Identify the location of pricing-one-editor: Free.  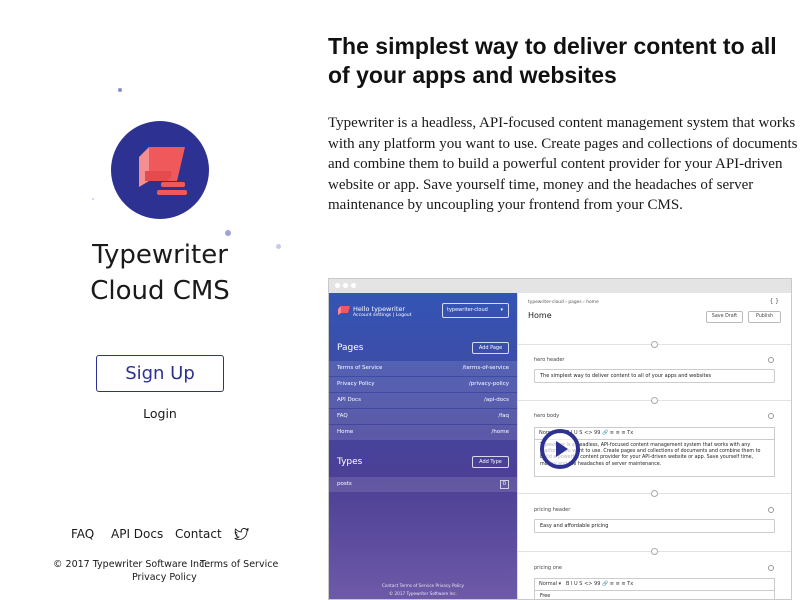
(654, 594).